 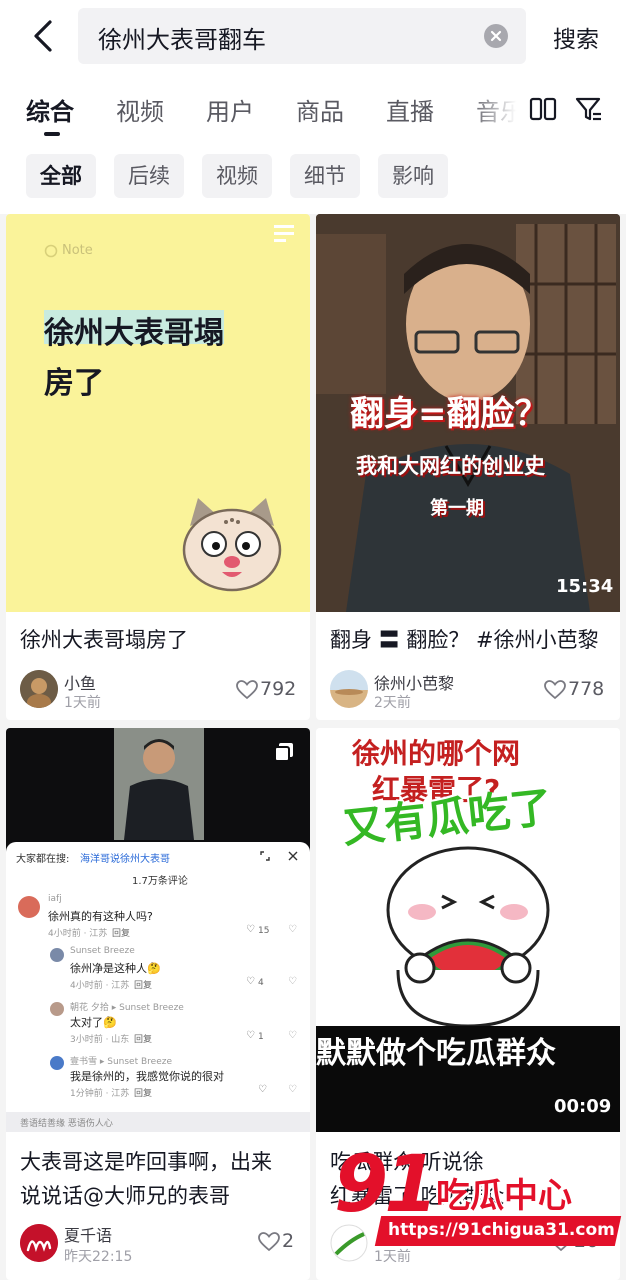 I want to click on active-tab-indicator, so click(x=52, y=134).